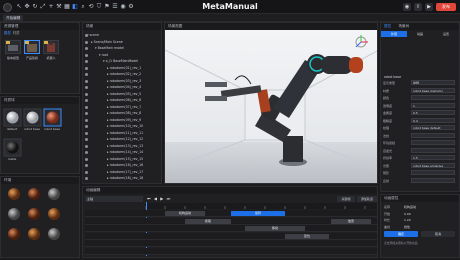  I want to click on timeline-ruler, so click(261, 206).